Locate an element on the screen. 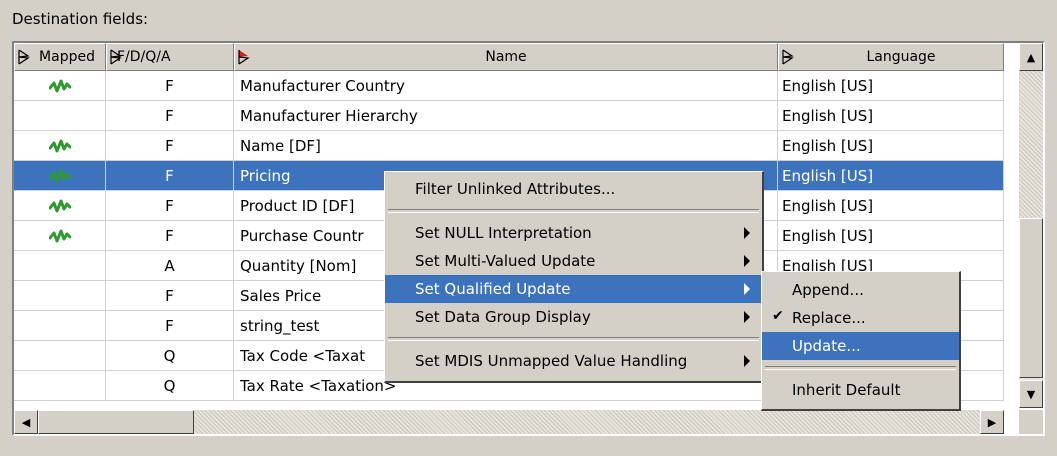 Image resolution: width=1057 pixels, height=456 pixels. menu-item-label: Set Qualified Update is located at coordinates (493, 289).